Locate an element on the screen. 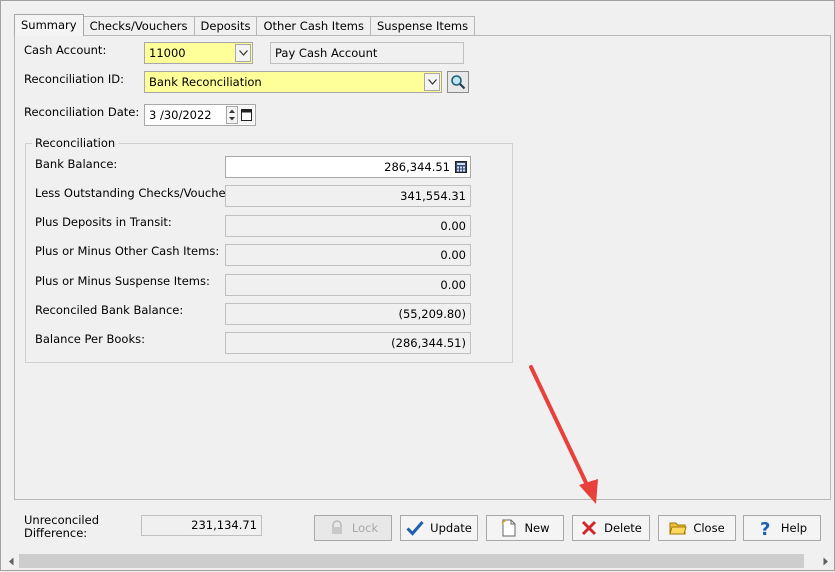 This screenshot has width=835, height=572. close-button: Close is located at coordinates (697, 528).